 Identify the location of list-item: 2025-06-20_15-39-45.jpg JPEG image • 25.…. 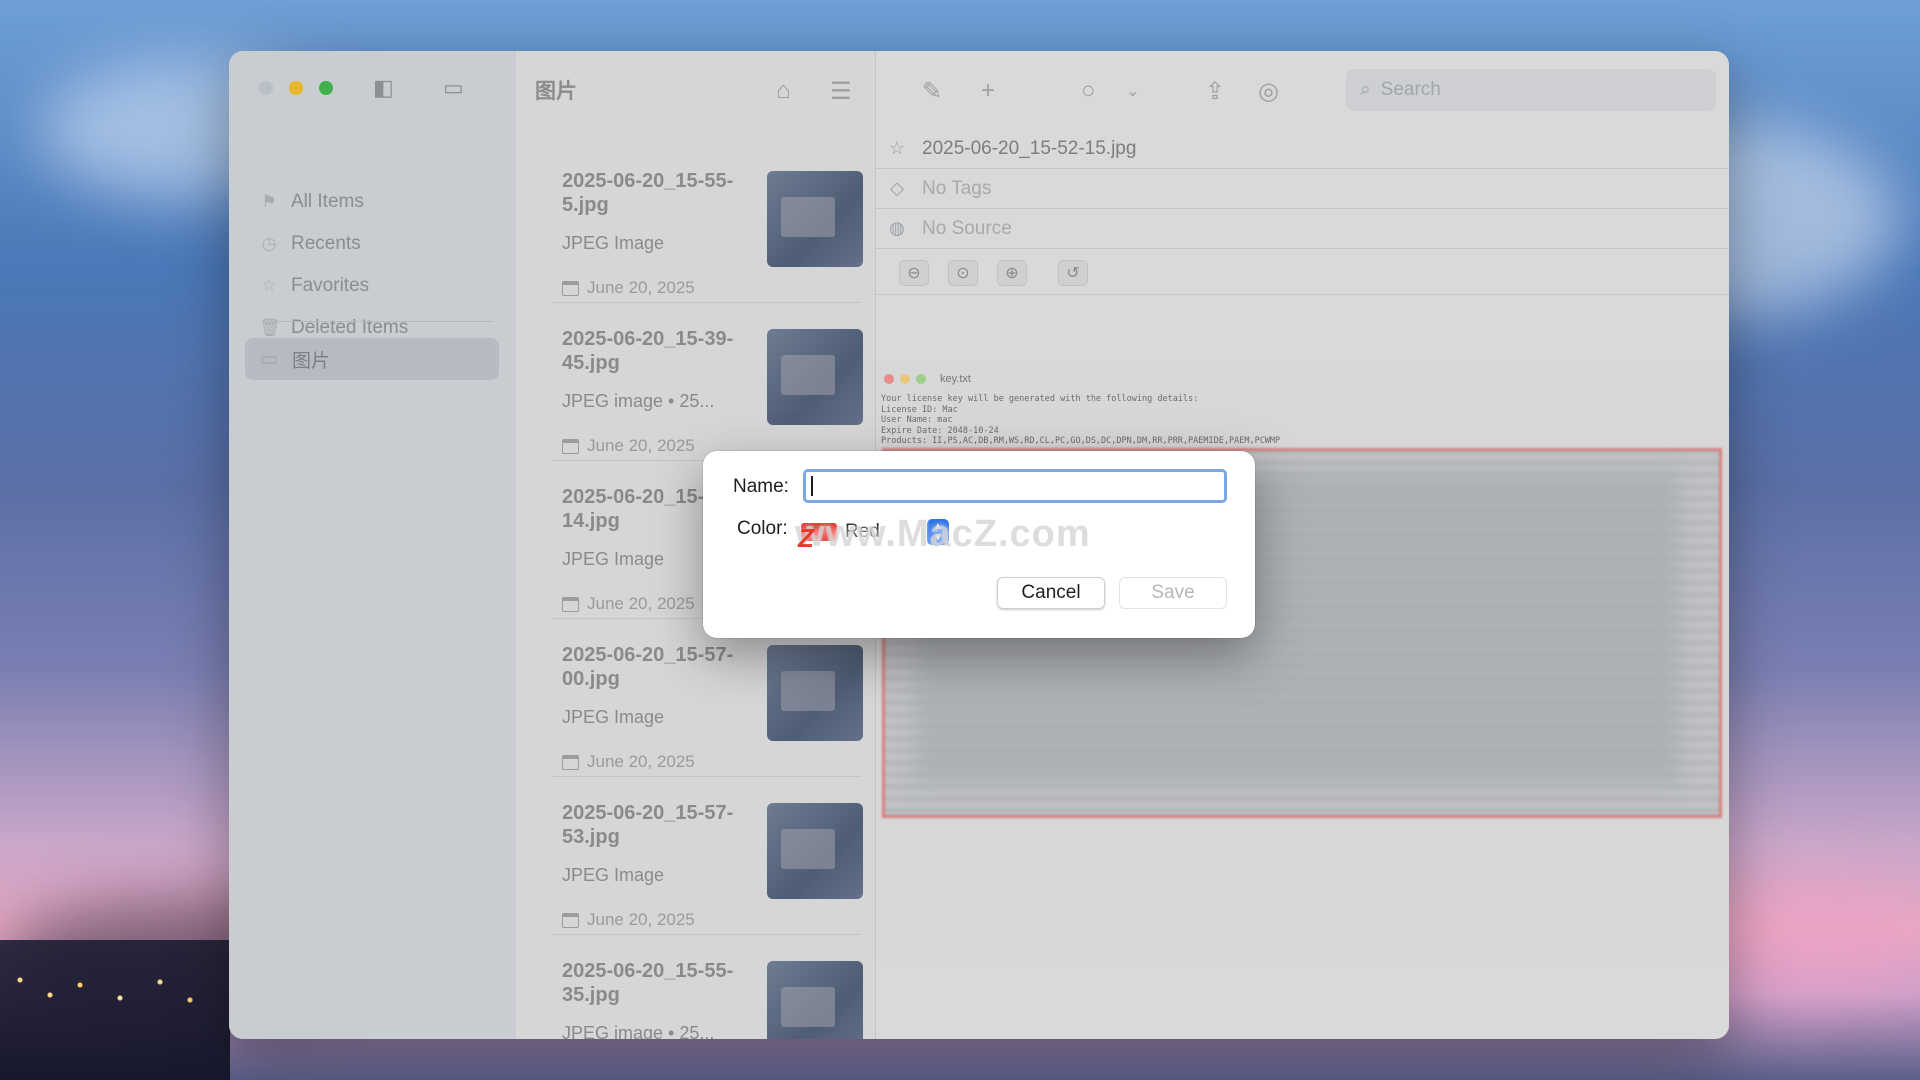
(707, 382).